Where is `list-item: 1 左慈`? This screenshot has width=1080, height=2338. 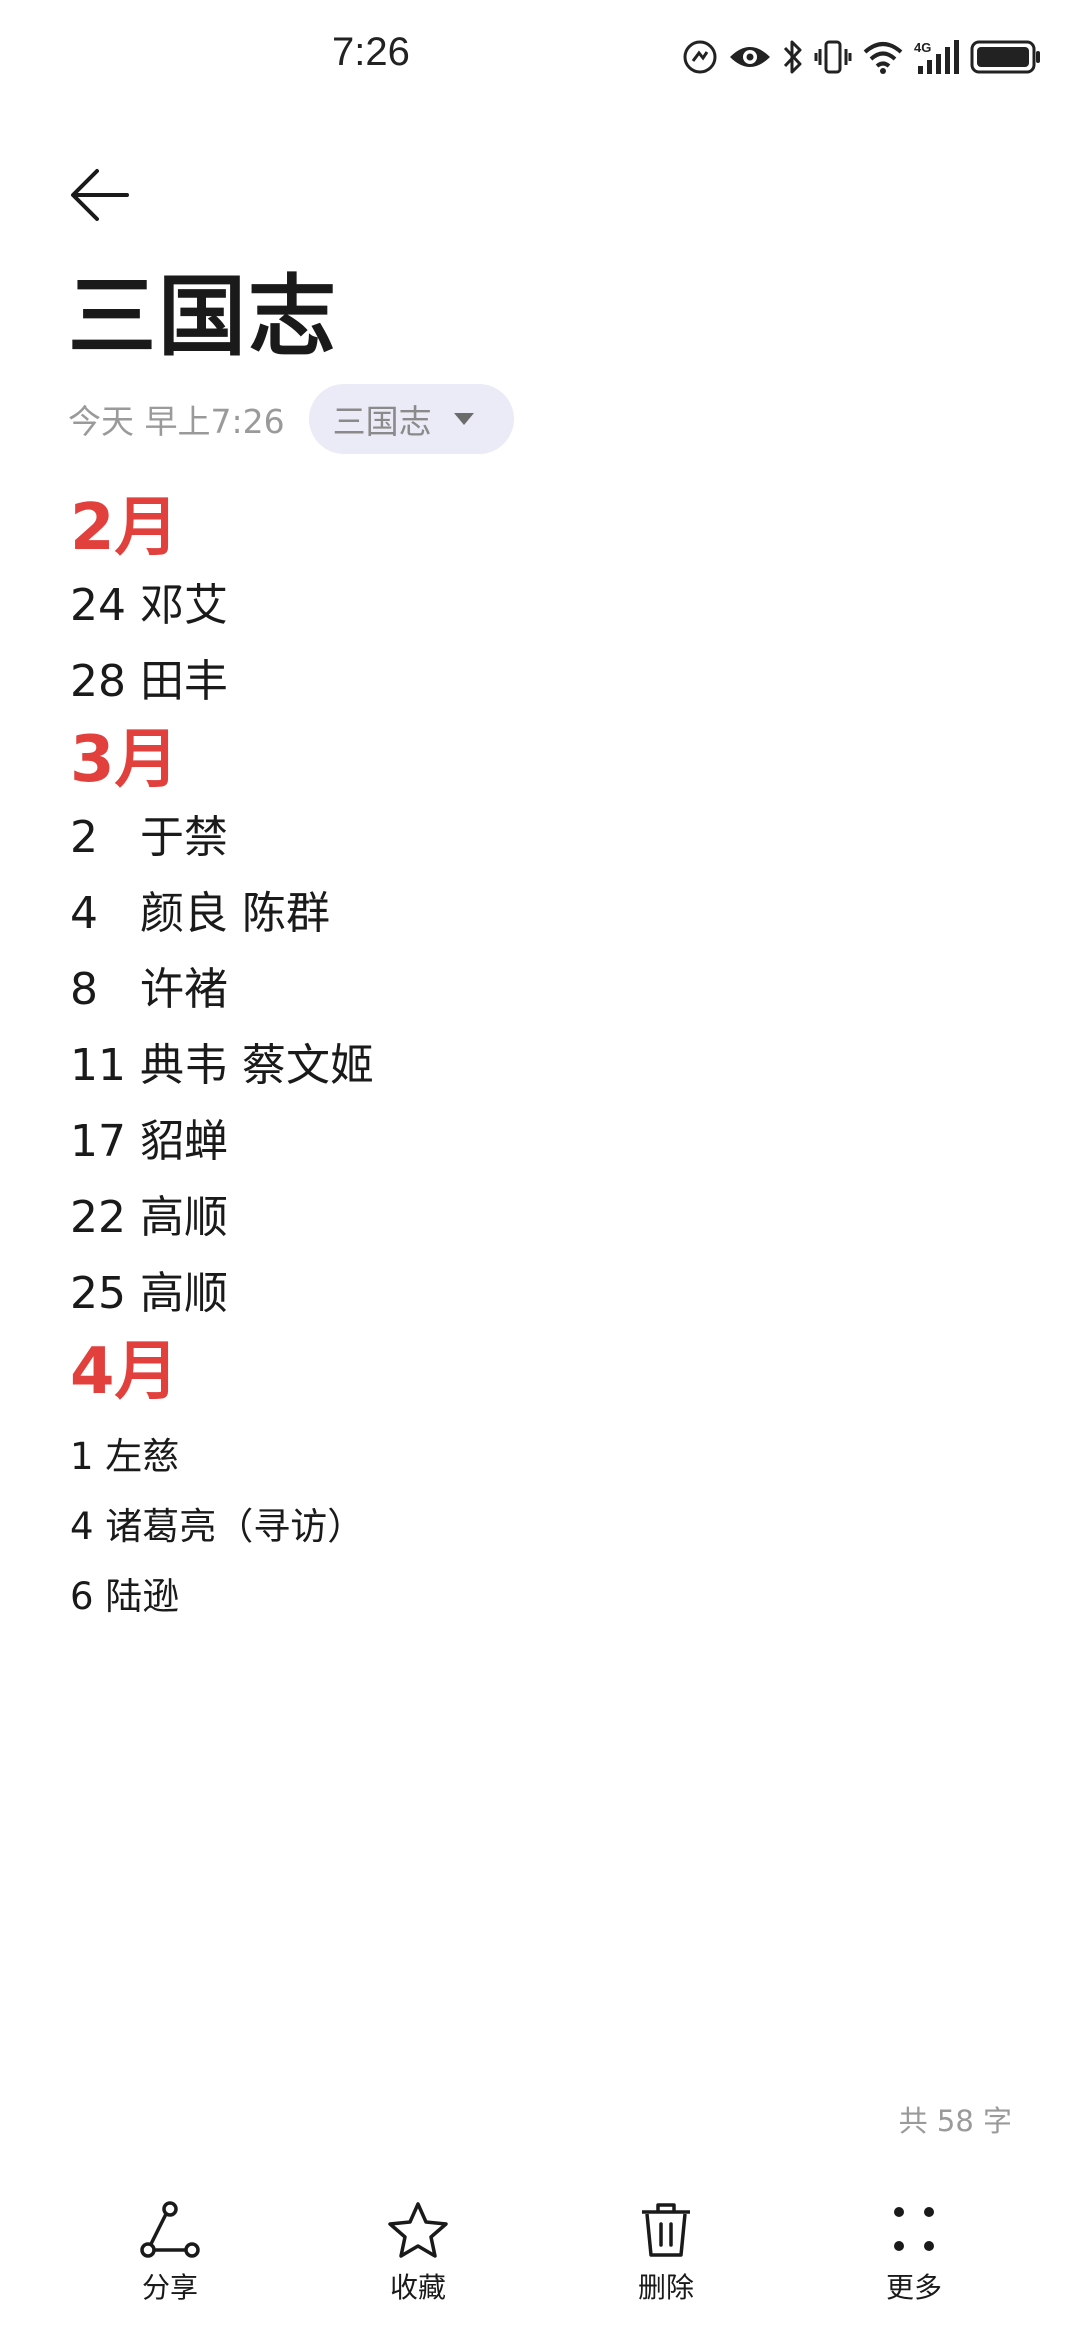
list-item: 1 左慈 is located at coordinates (125, 1456).